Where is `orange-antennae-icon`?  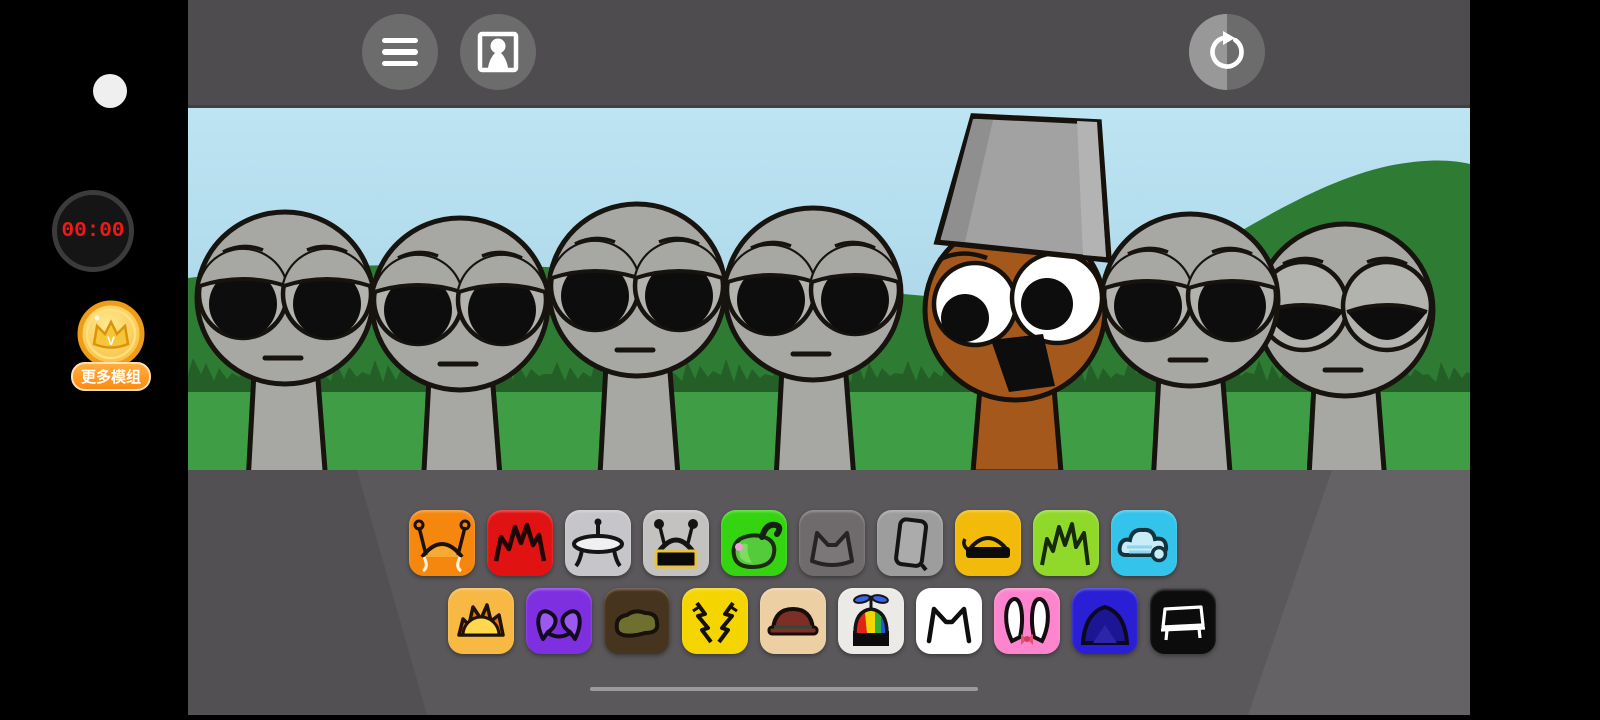
orange-antennae-icon is located at coordinates (442, 546).